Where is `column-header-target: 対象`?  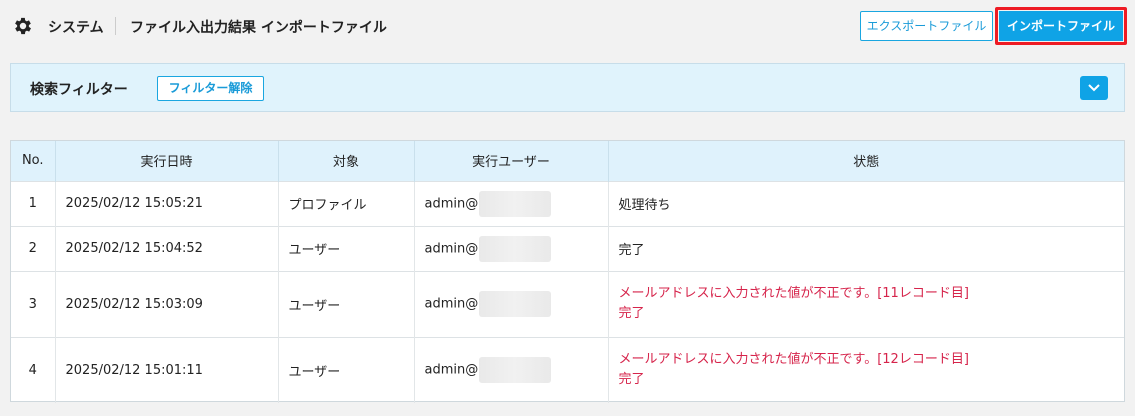 column-header-target: 対象 is located at coordinates (346, 161).